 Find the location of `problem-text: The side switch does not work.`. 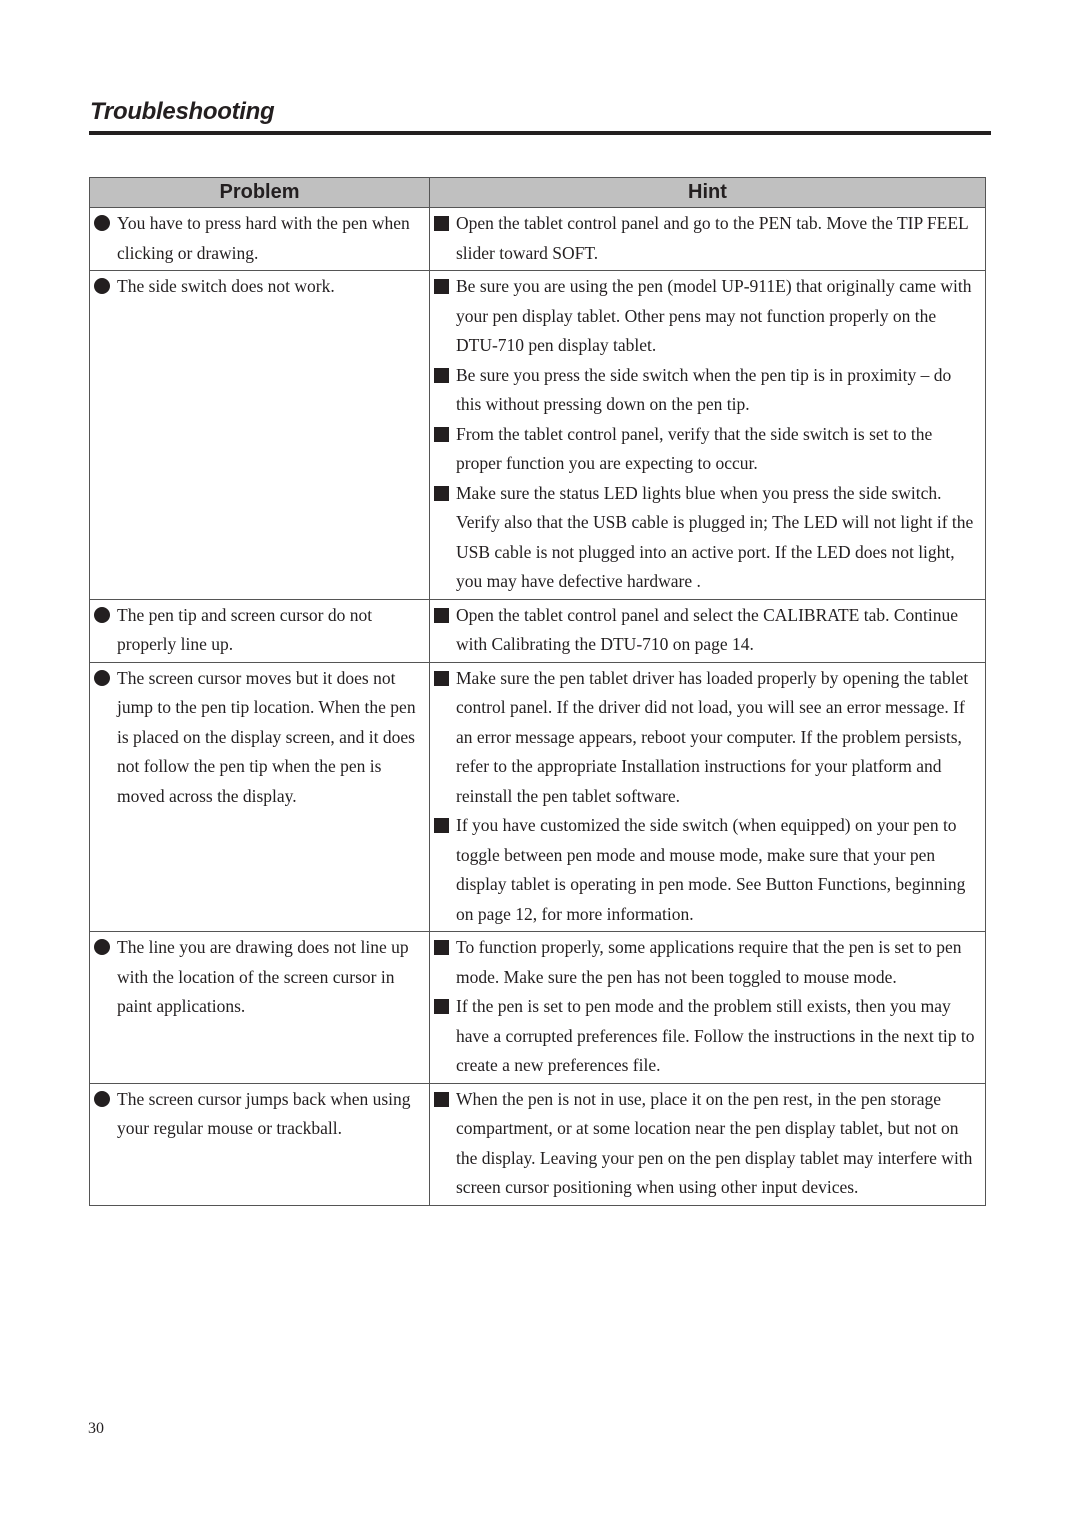

problem-text: The side switch does not work. is located at coordinates (226, 286).